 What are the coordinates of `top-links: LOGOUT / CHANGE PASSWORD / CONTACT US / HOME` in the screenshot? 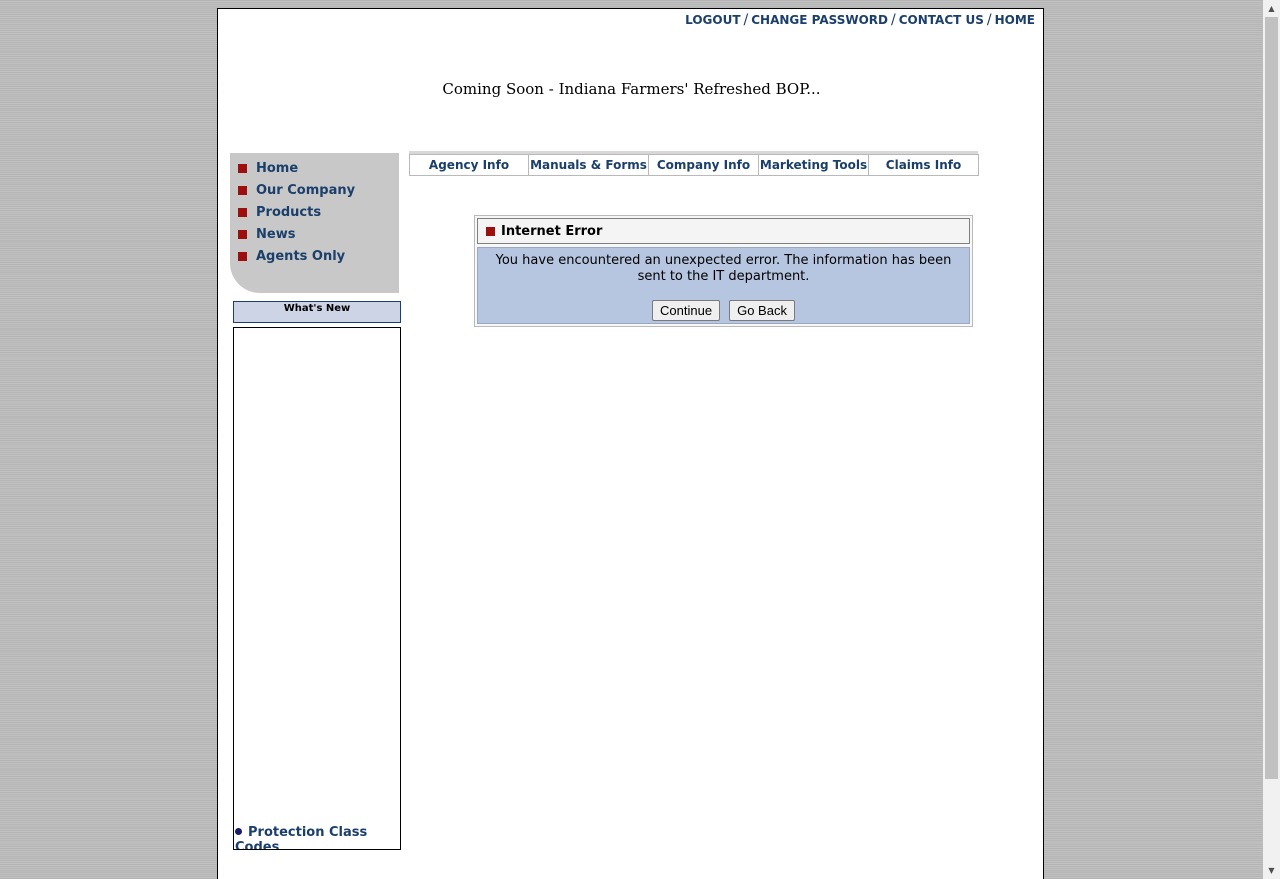 It's located at (860, 20).